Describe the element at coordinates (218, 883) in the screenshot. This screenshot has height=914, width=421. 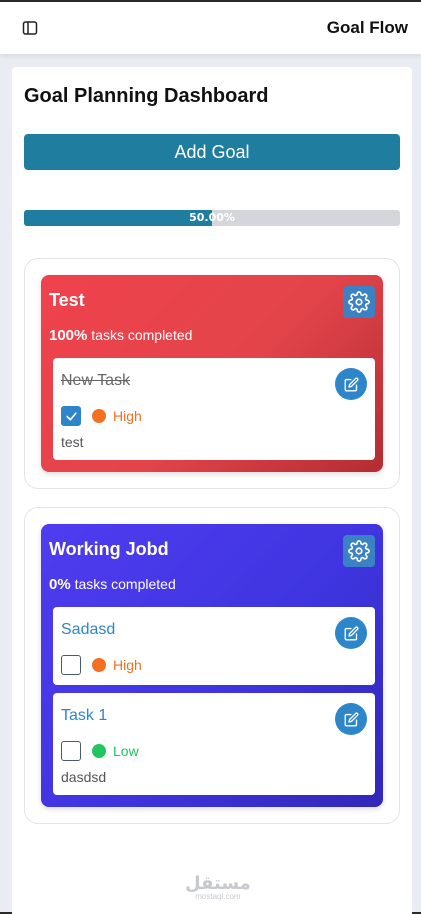
I see `watermark-arabic: مستقل` at that location.